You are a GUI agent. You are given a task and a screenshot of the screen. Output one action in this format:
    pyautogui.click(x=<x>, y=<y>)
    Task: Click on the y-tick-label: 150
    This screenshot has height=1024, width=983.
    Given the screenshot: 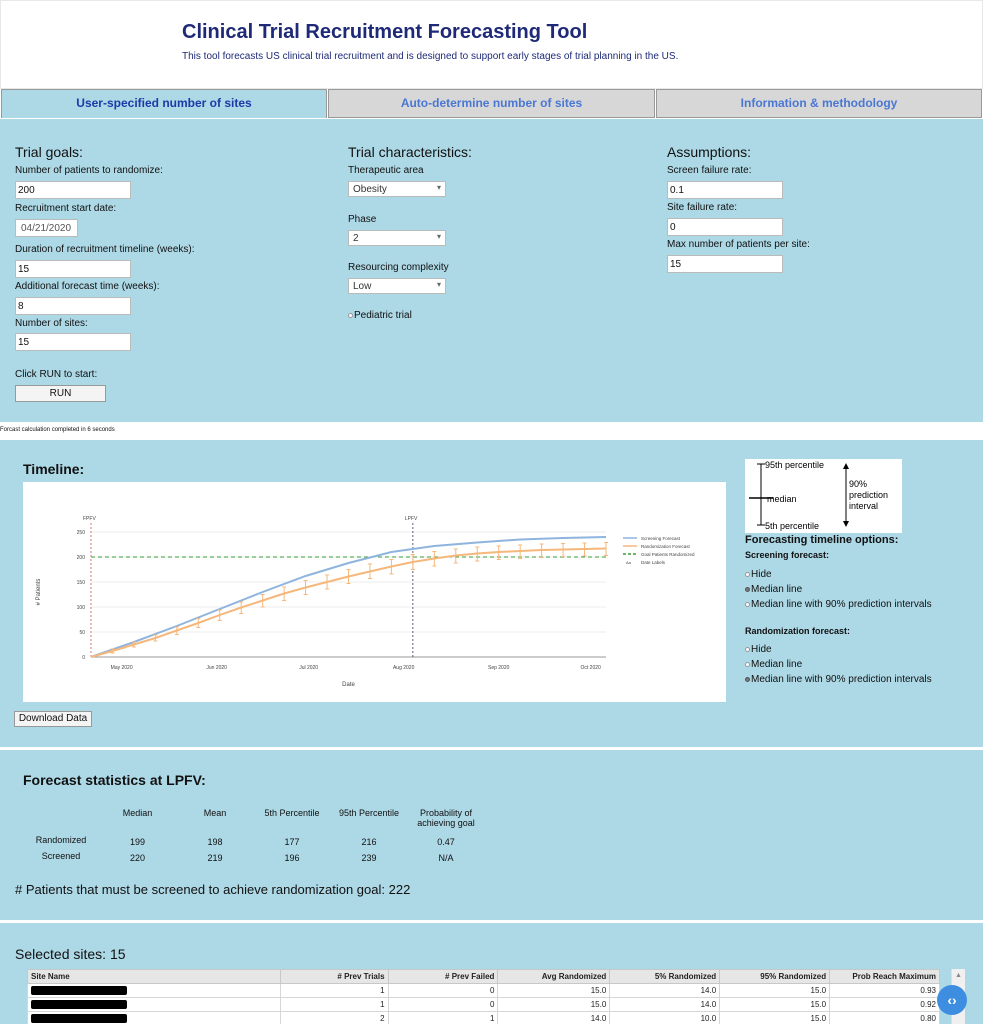 What is the action you would take?
    pyautogui.click(x=81, y=583)
    